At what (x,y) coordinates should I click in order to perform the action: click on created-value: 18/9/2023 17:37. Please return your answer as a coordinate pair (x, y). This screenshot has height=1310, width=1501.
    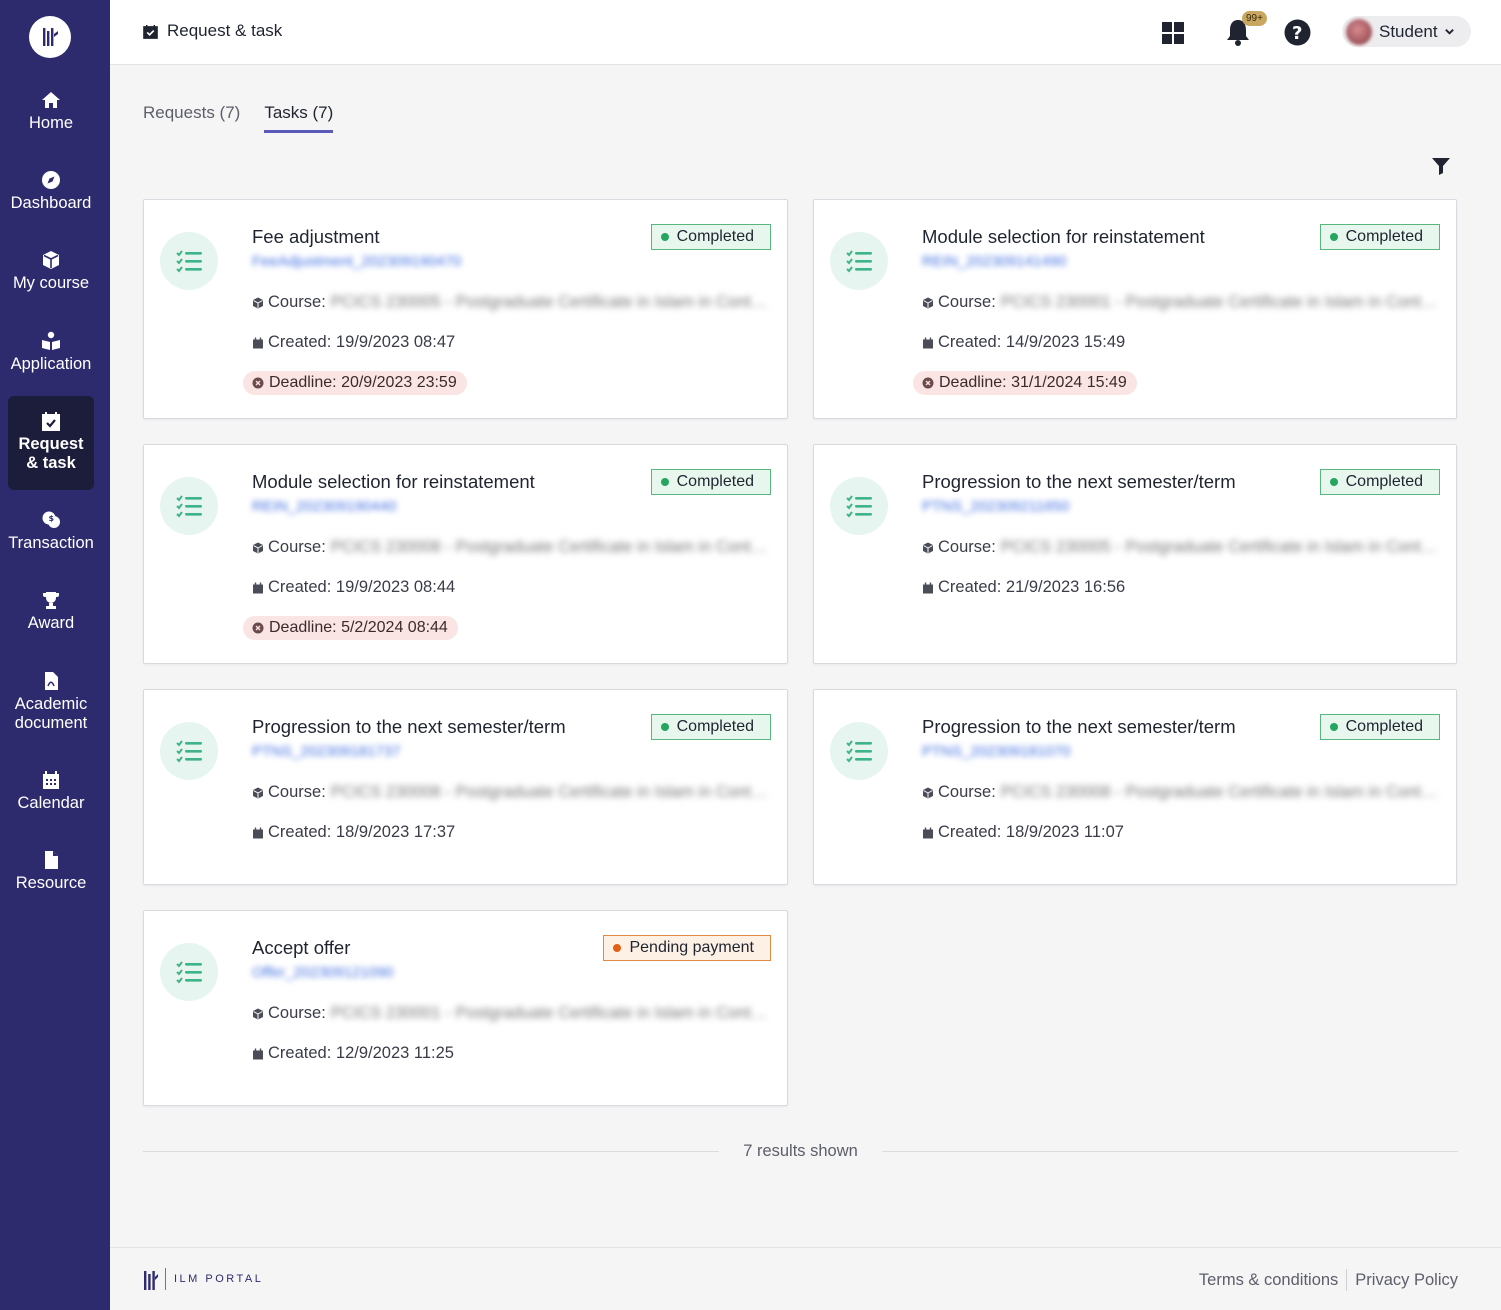
    Looking at the image, I should click on (395, 832).